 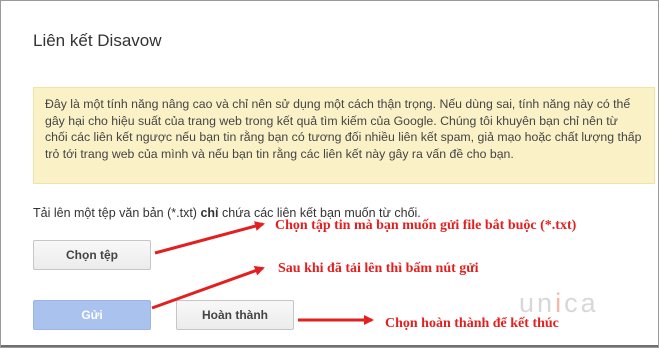 I want to click on unica-logo: unica, so click(x=559, y=303).